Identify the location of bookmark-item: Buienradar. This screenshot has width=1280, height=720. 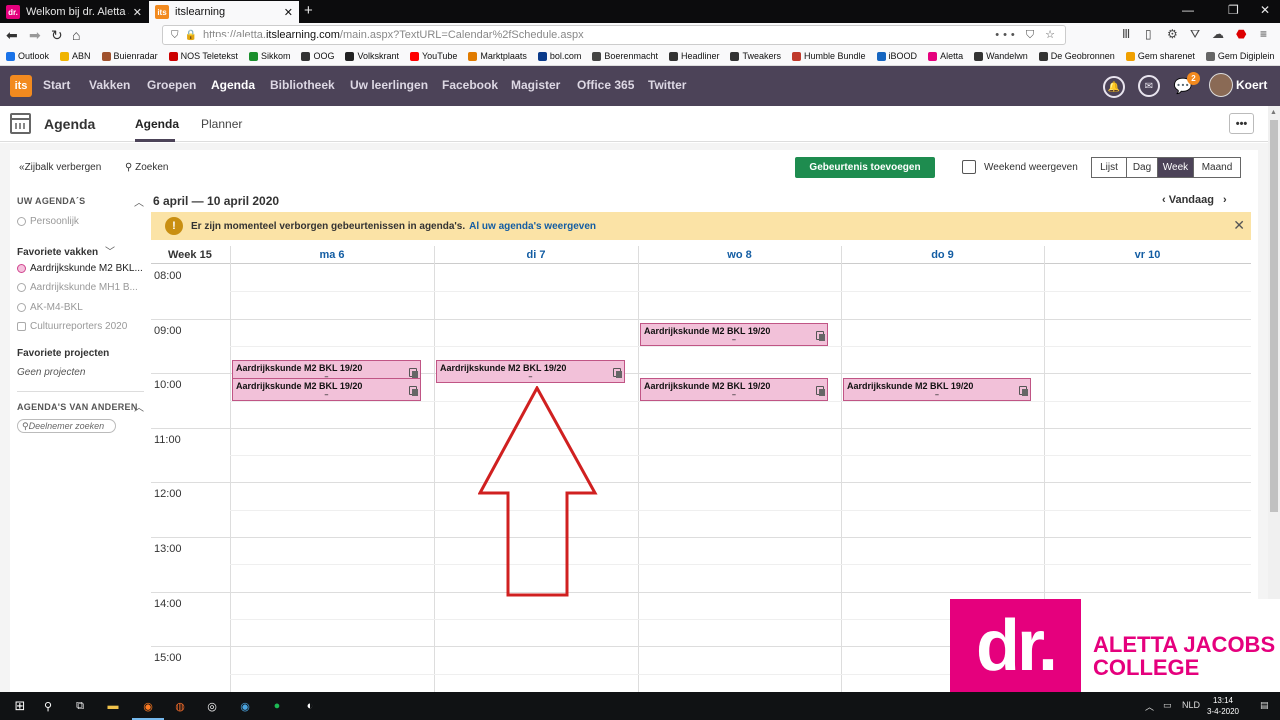
(129, 56).